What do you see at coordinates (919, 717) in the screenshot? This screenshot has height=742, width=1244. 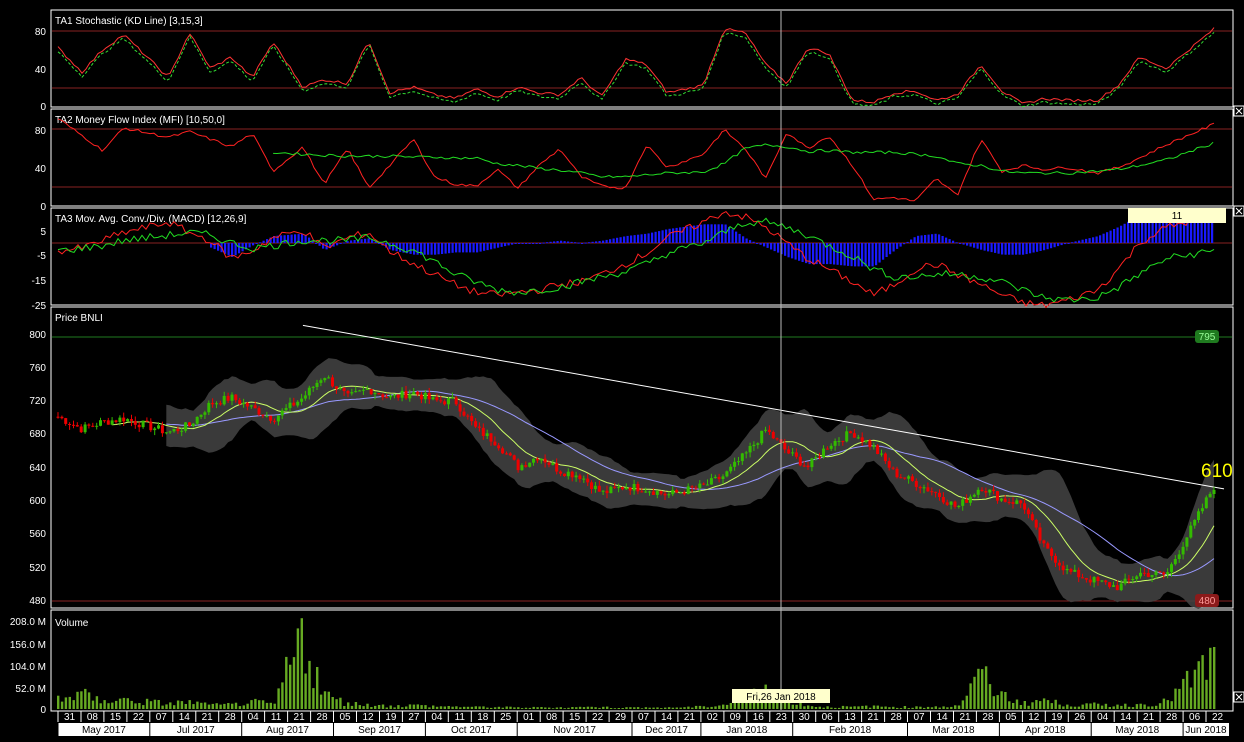 I see `date-tick-label: 07` at bounding box center [919, 717].